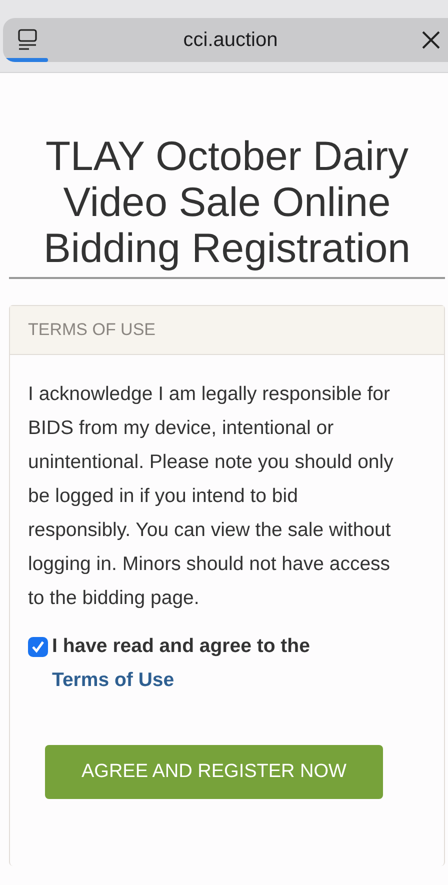 This screenshot has width=448, height=885. Describe the element at coordinates (181, 663) in the screenshot. I see `agree-label: I have read and agree to the Terms of Use` at that location.